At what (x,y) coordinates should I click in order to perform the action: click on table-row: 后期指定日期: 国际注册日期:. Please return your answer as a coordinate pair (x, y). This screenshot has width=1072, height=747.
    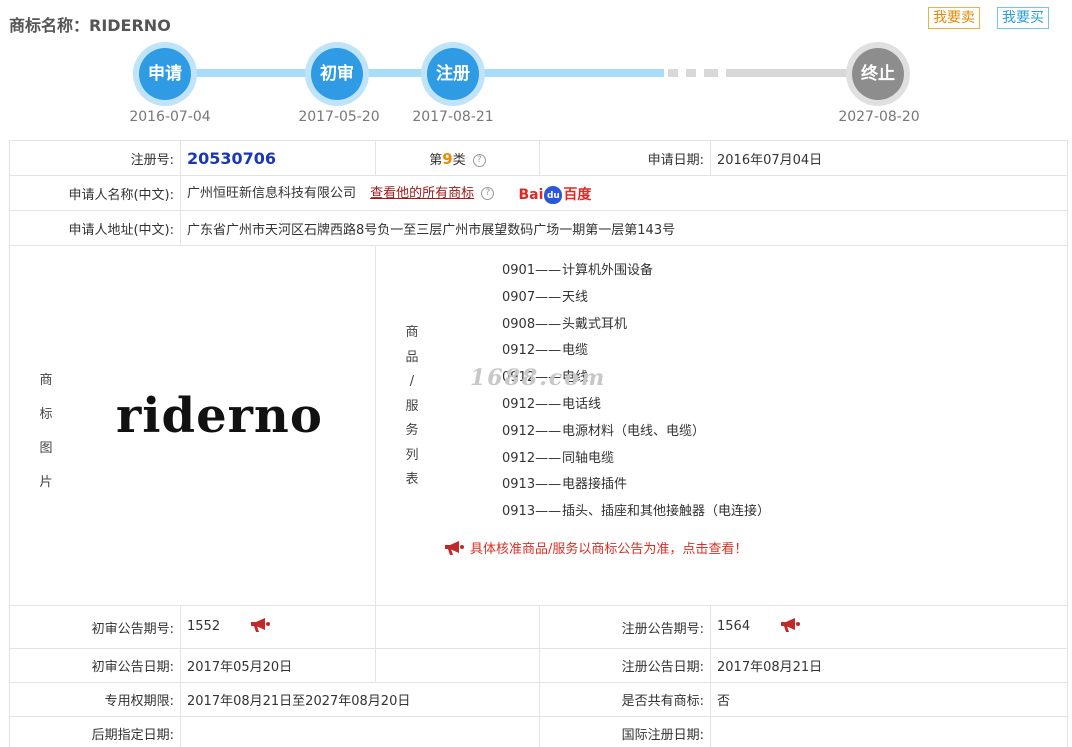
    Looking at the image, I should click on (538, 731).